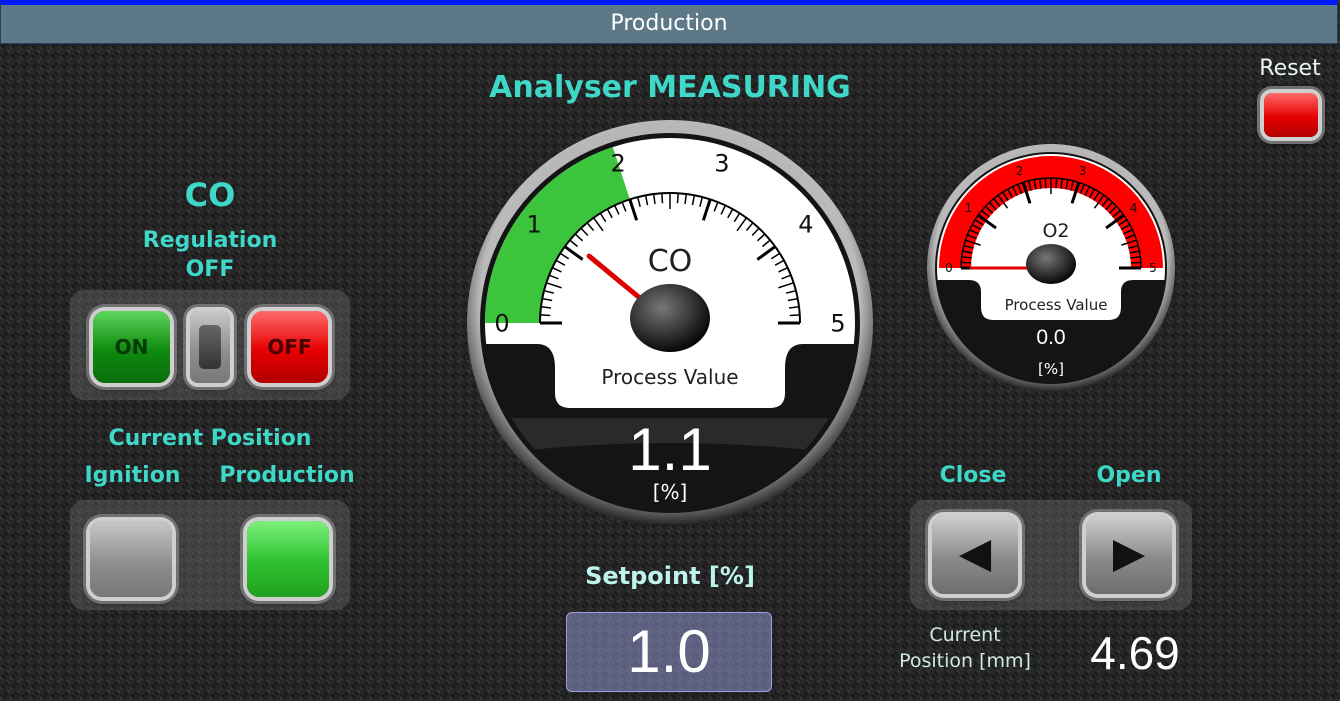 This screenshot has width=1340, height=701. Describe the element at coordinates (670, 492) in the screenshot. I see `co-unit: [%]` at that location.